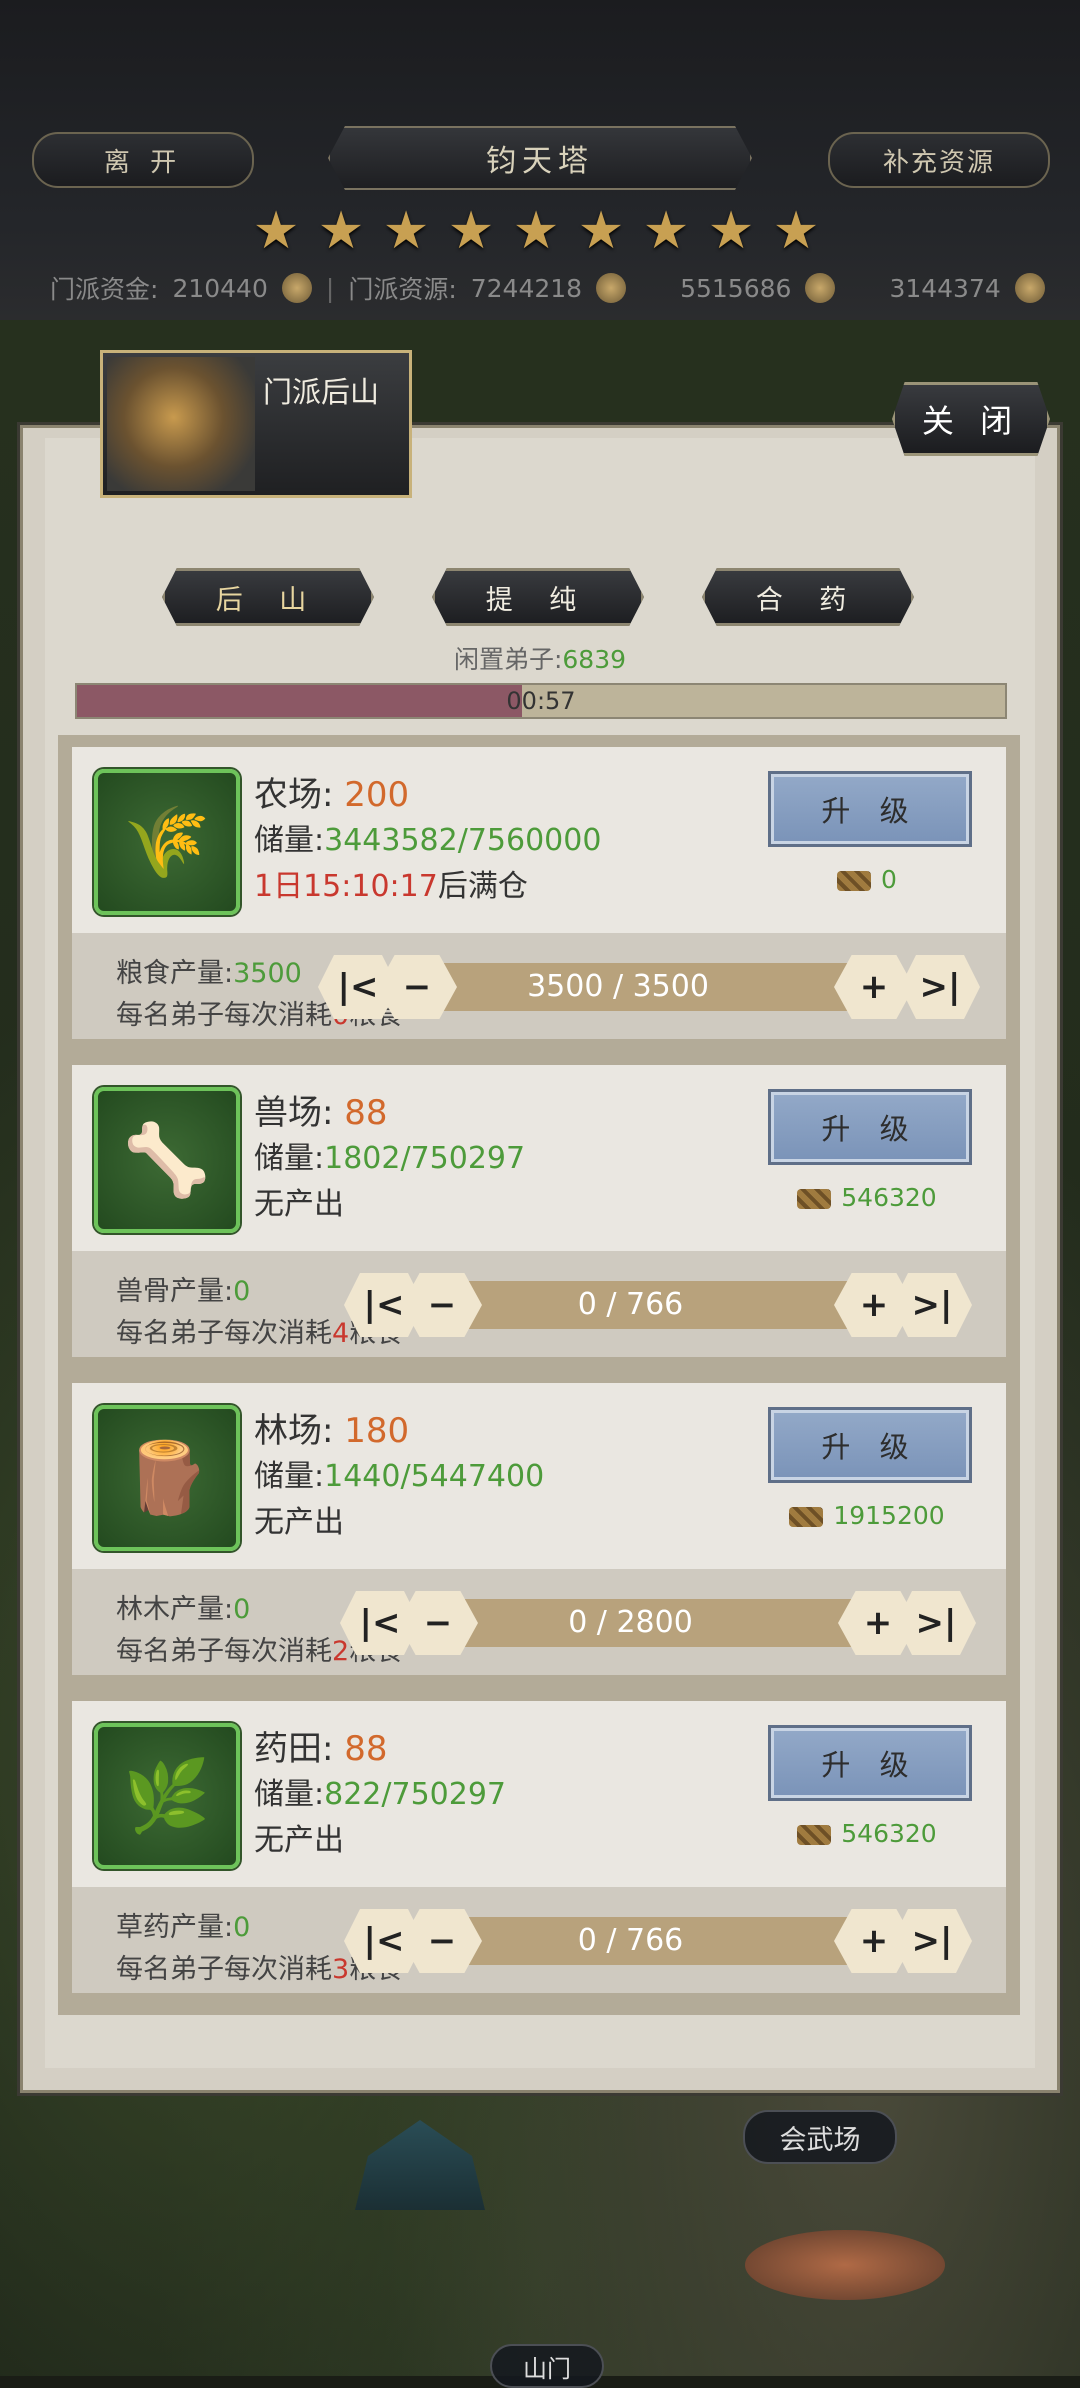 Image resolution: width=1080 pixels, height=2388 pixels. I want to click on map-label-arena: 会武场, so click(820, 2137).